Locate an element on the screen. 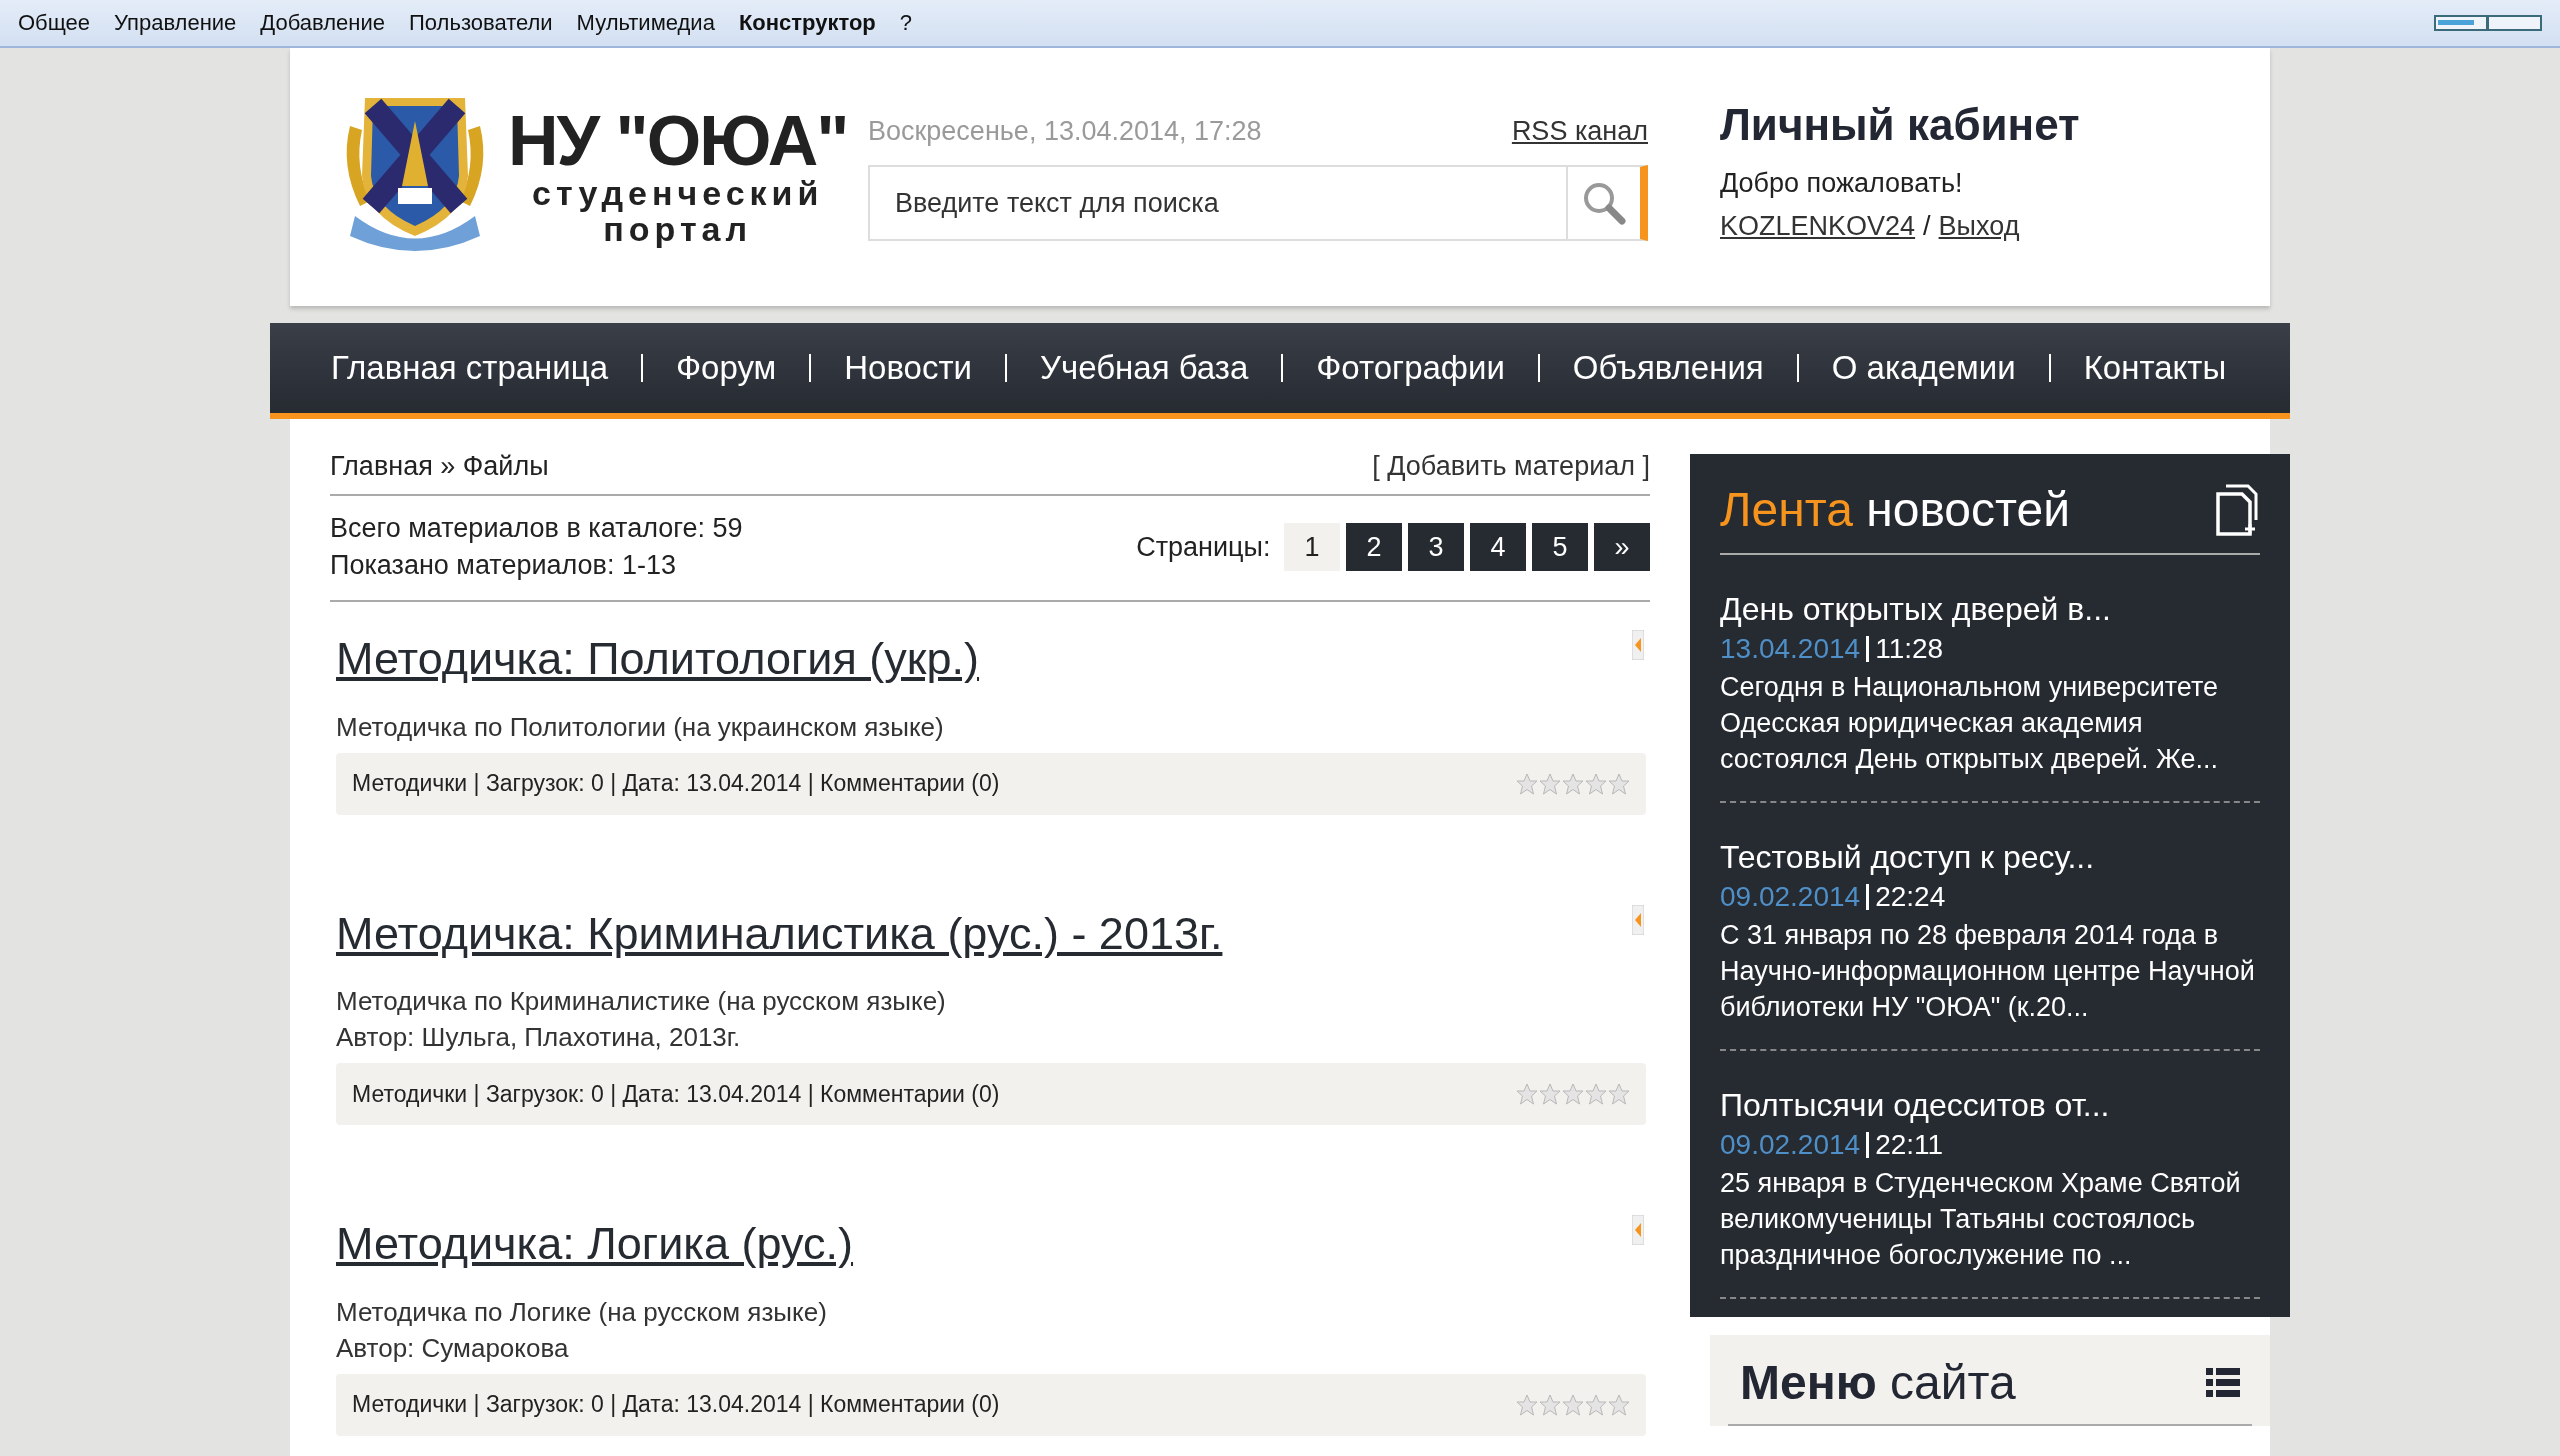  rss-link: RSS канал is located at coordinates (1579, 131).